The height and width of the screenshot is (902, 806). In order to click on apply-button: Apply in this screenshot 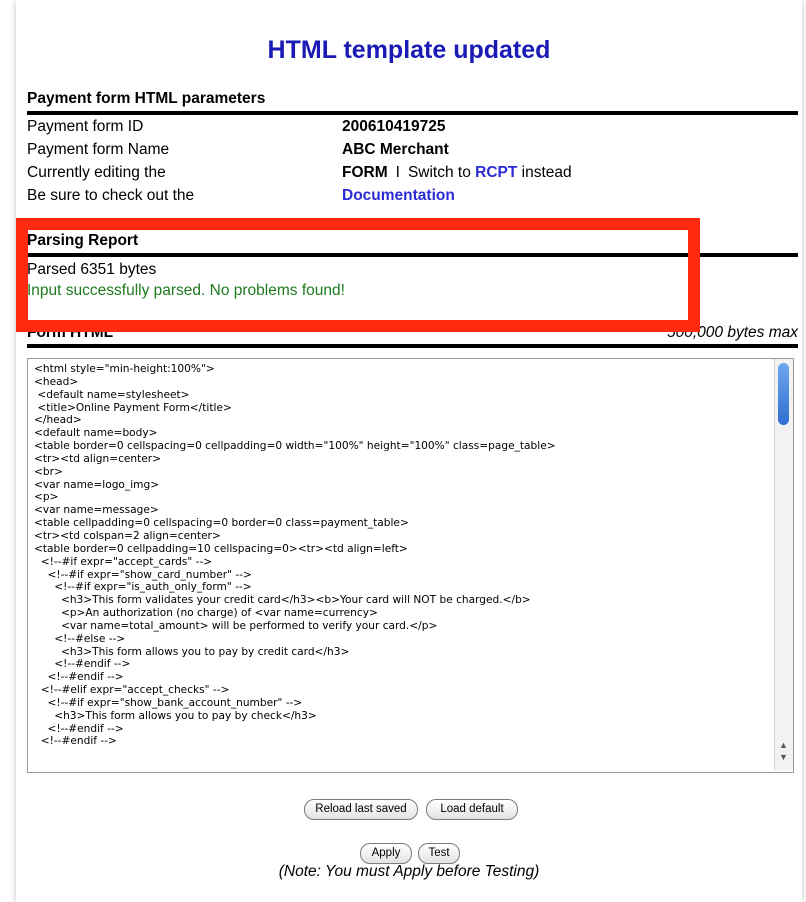, I will do `click(386, 853)`.